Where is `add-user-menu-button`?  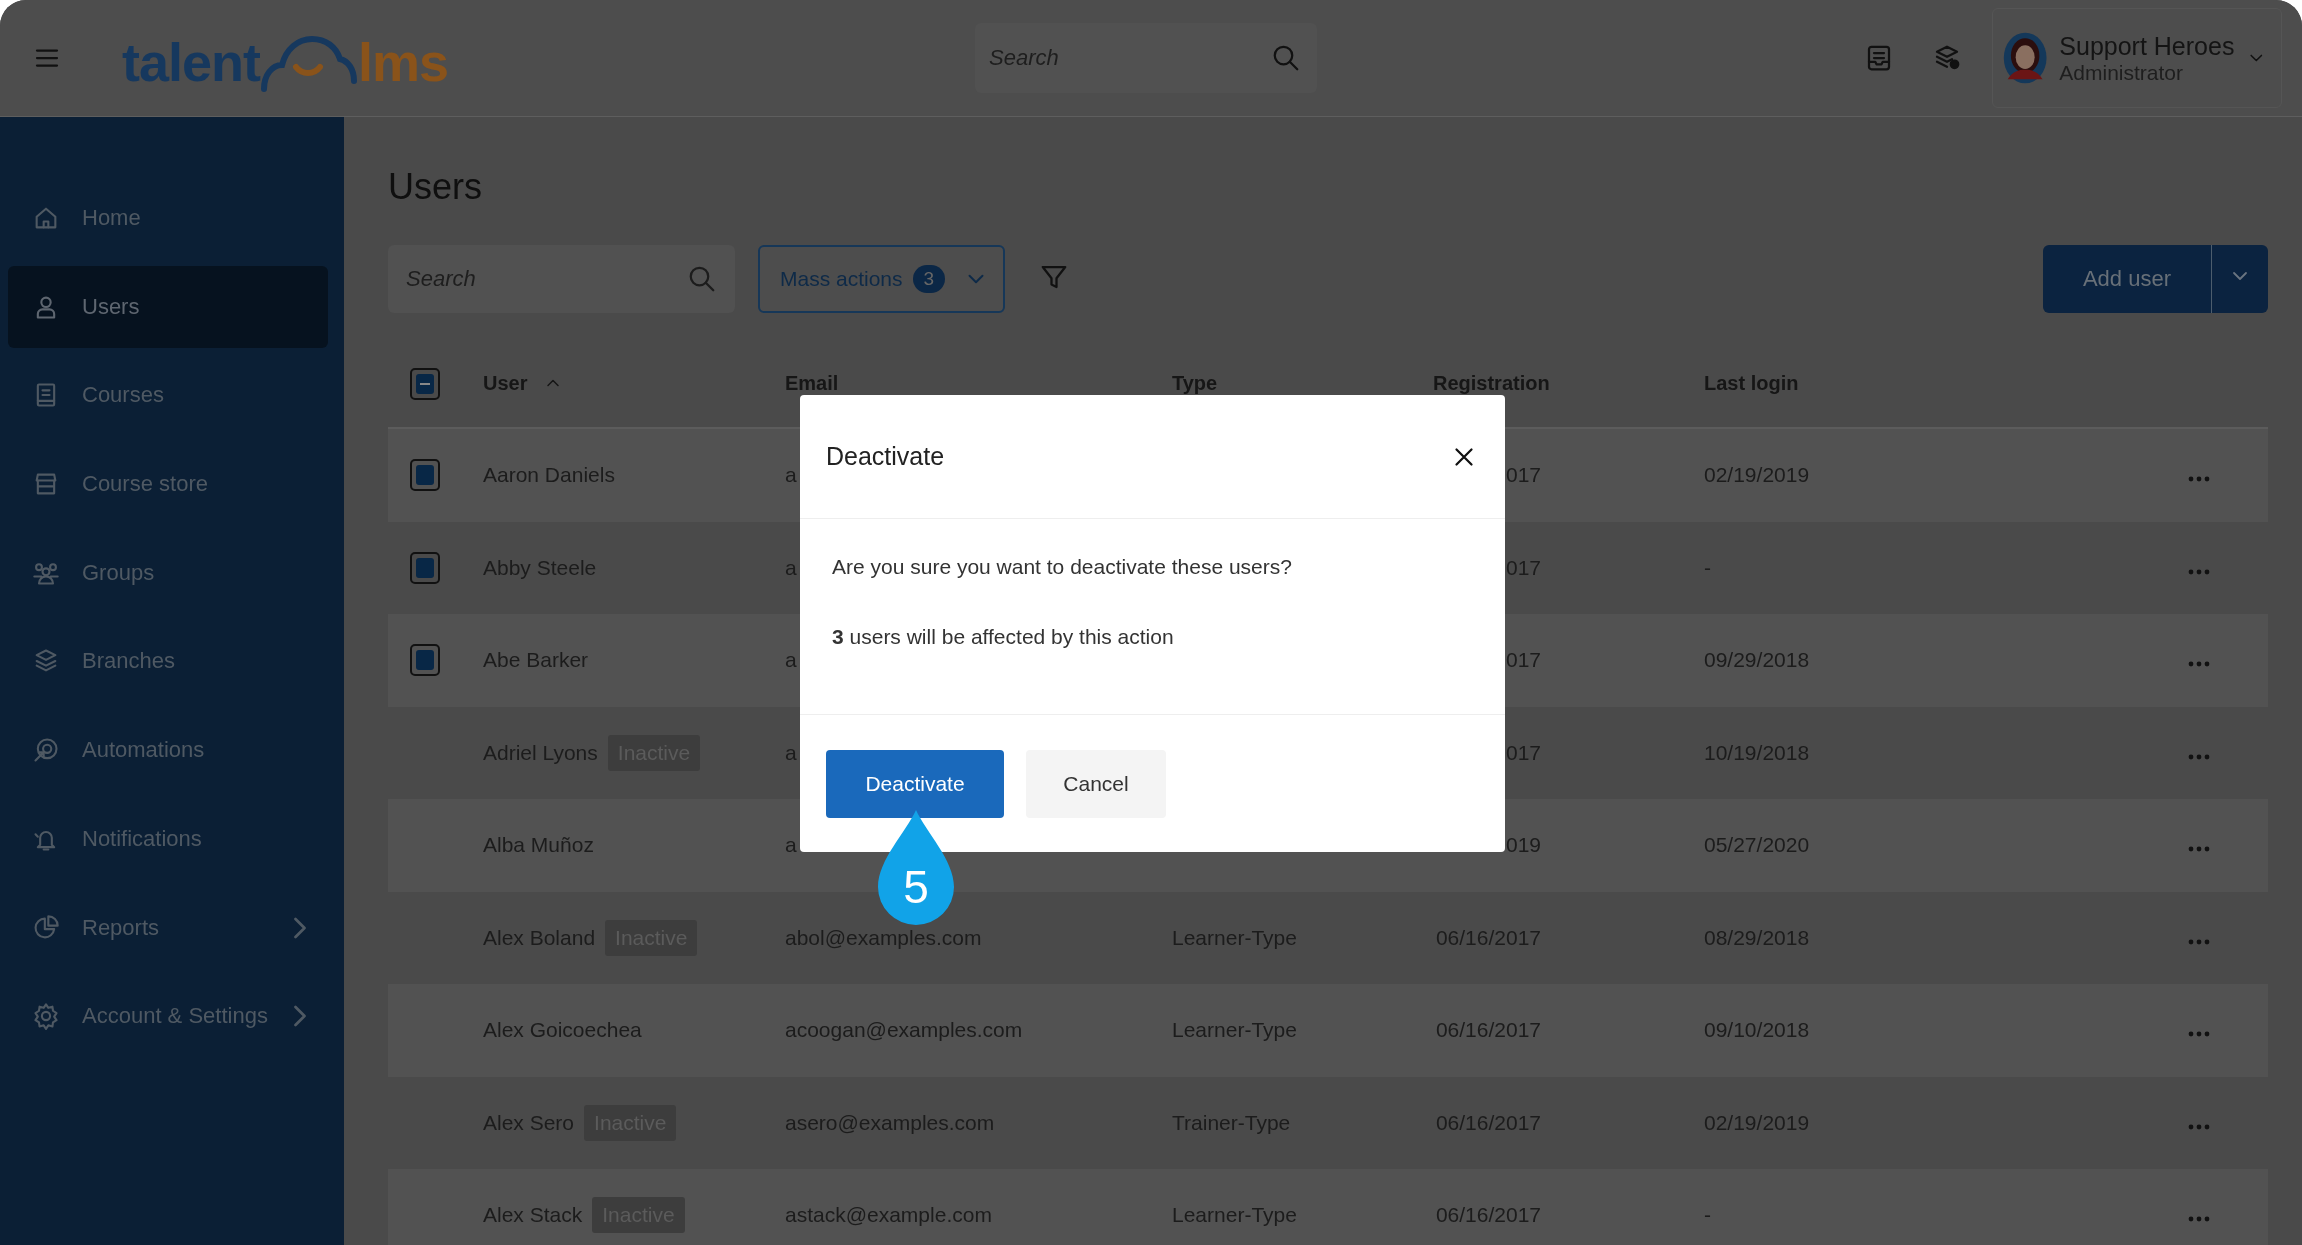 add-user-menu-button is located at coordinates (2239, 279).